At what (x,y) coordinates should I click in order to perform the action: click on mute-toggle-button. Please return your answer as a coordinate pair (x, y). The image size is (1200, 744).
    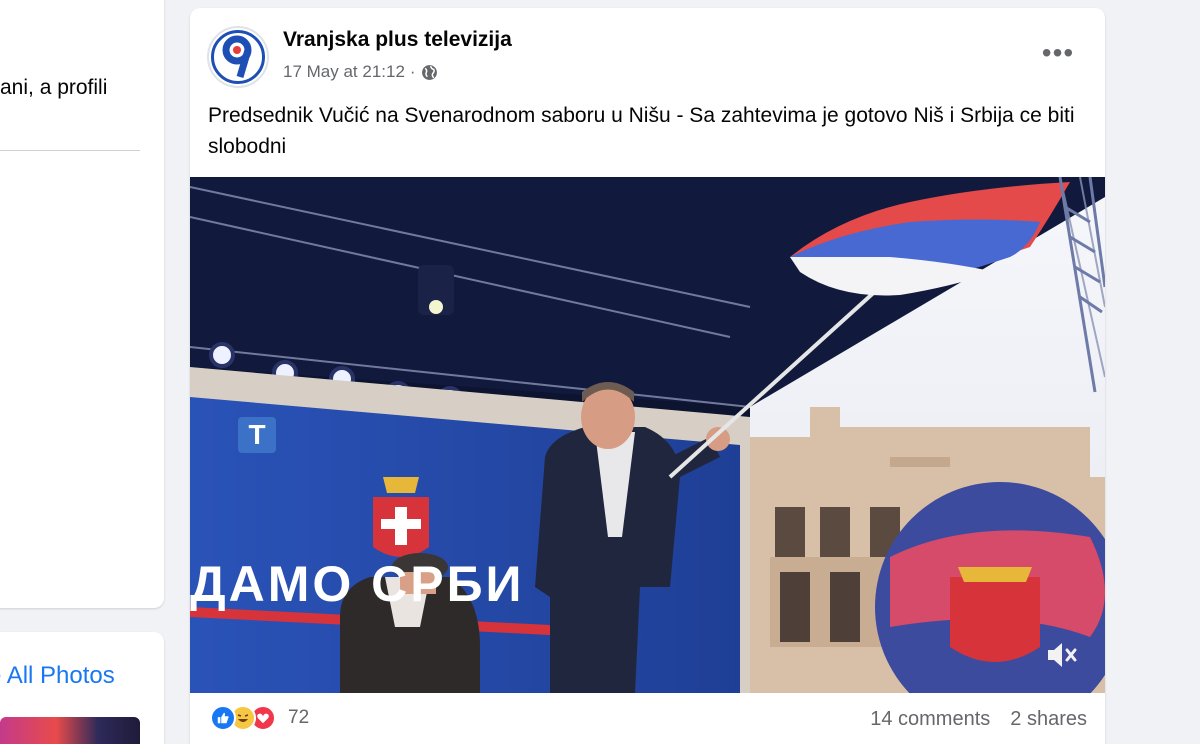
    Looking at the image, I should click on (1062, 655).